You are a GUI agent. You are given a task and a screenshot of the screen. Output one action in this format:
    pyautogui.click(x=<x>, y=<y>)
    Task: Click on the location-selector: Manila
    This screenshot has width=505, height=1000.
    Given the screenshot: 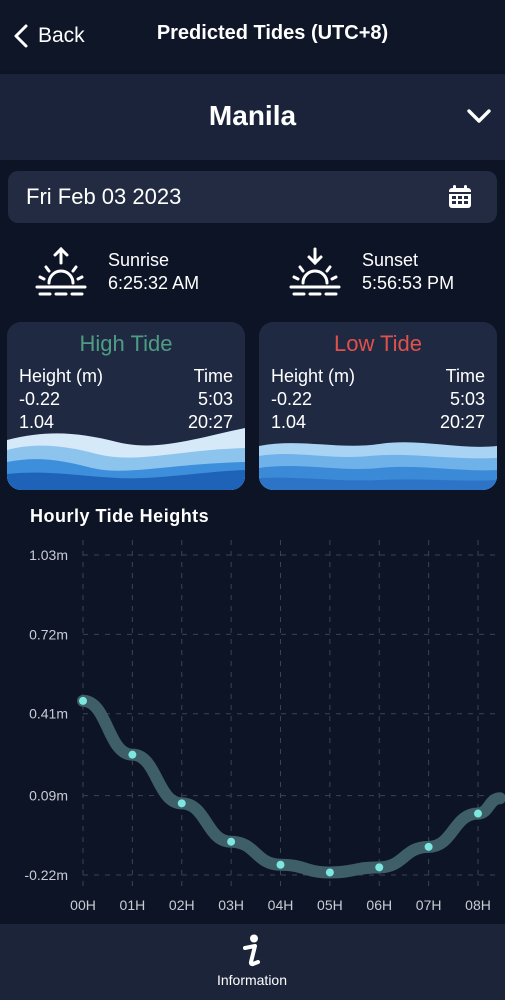 What is the action you would take?
    pyautogui.click(x=252, y=117)
    